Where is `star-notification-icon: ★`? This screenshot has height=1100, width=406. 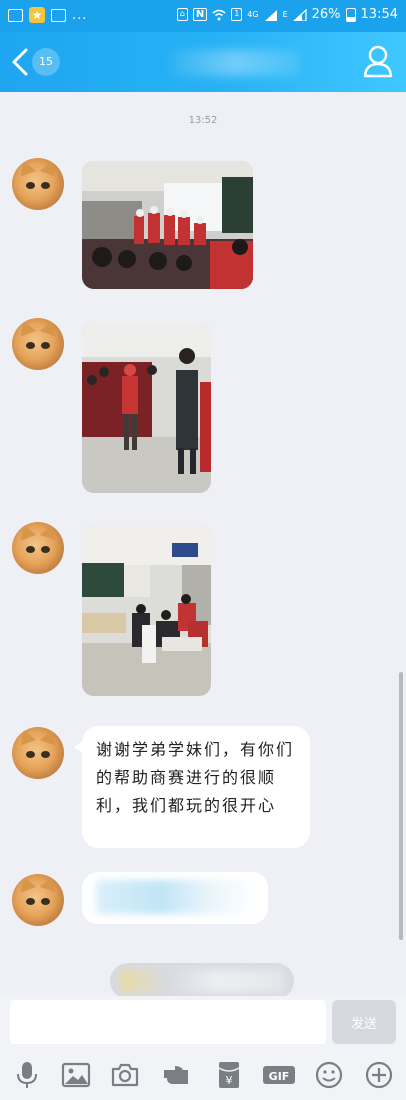 star-notification-icon: ★ is located at coordinates (37, 15).